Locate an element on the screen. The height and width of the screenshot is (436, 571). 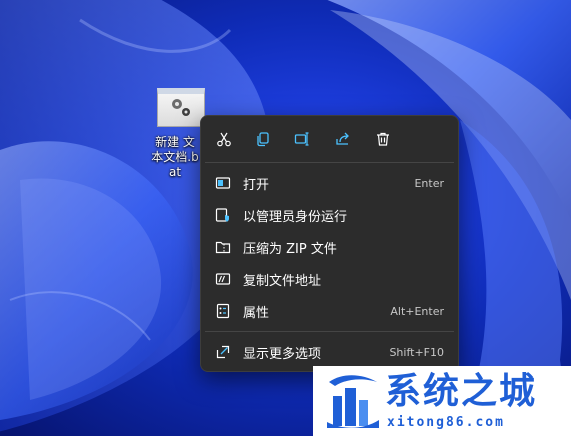
cut-button is located at coordinates (224, 139).